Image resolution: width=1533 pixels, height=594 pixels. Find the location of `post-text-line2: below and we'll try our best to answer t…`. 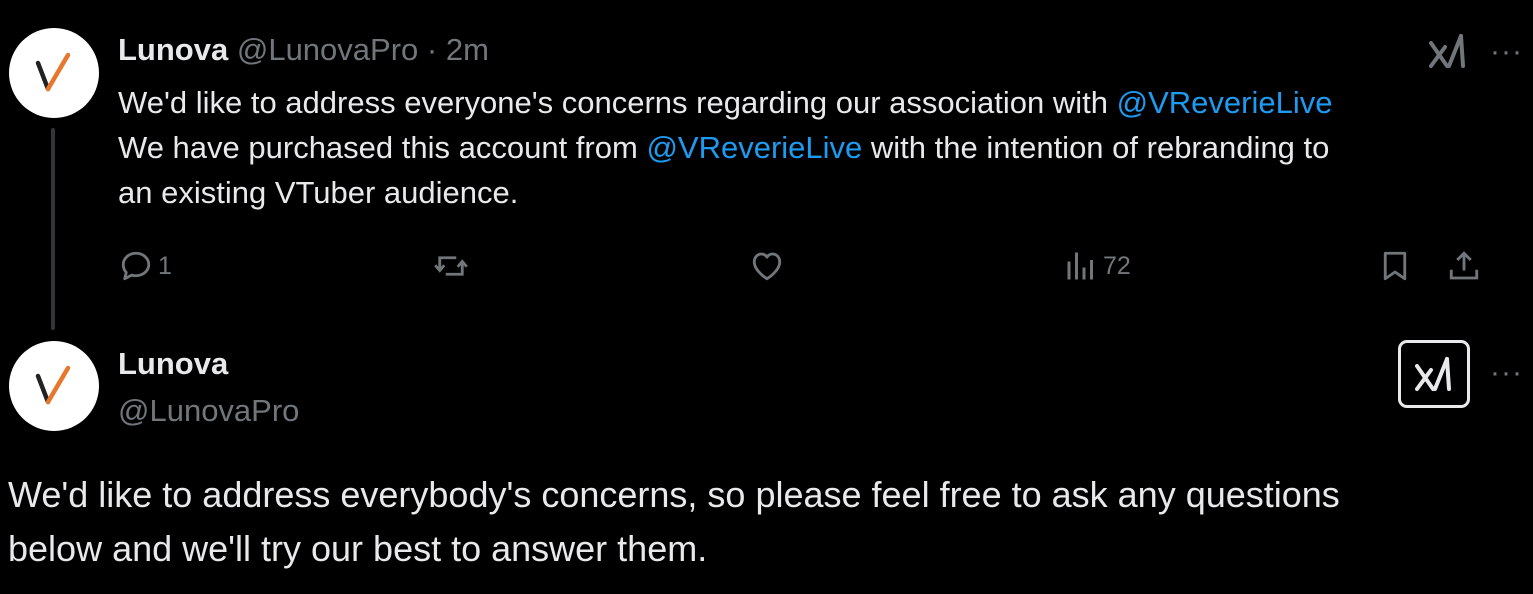

post-text-line2: below and we'll try our best to answer t… is located at coordinates (358, 548).